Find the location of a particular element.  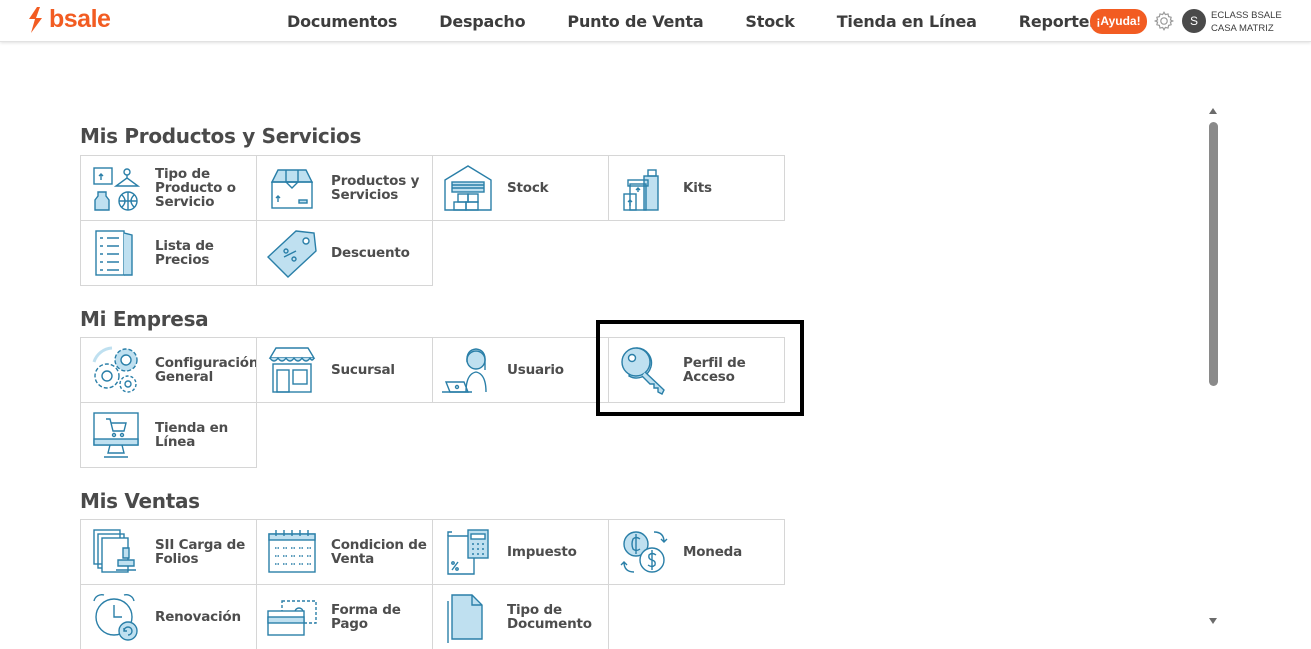

tile-impuesto: Impuesto is located at coordinates (520, 552).